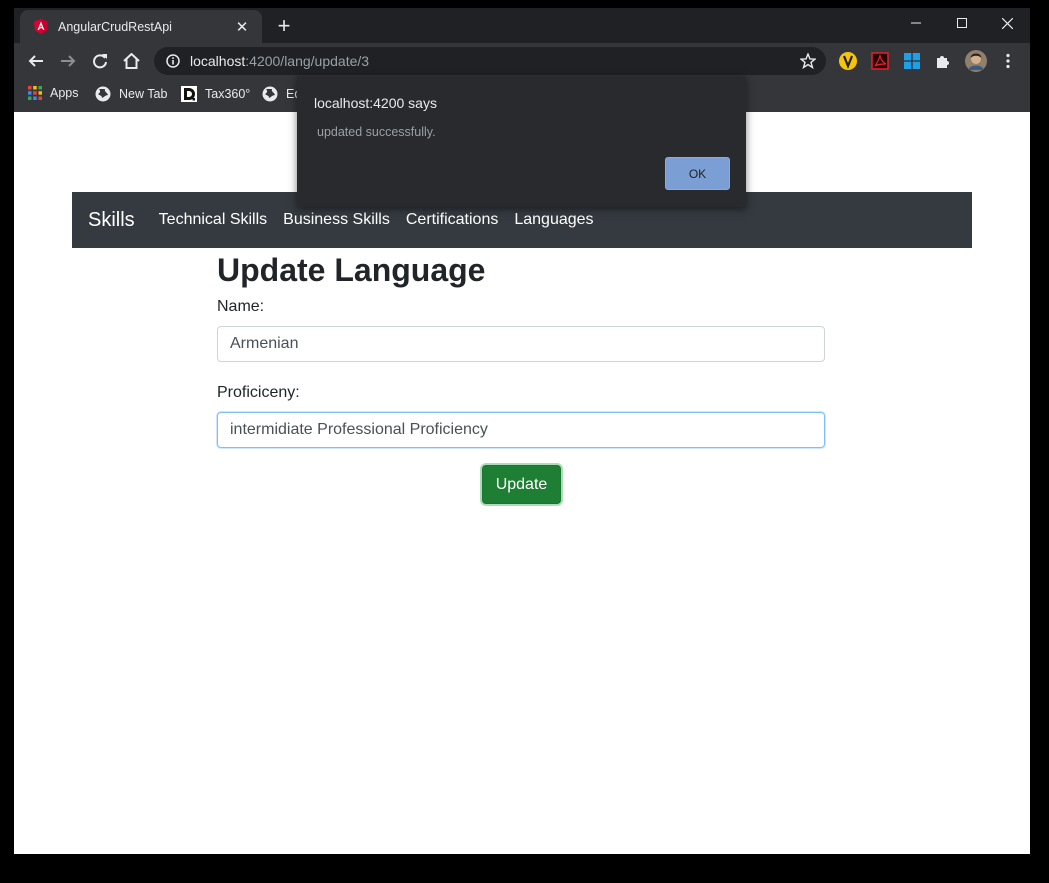 The width and height of the screenshot is (1049, 883). Describe the element at coordinates (68, 61) in the screenshot. I see `forward-arrow-icon` at that location.